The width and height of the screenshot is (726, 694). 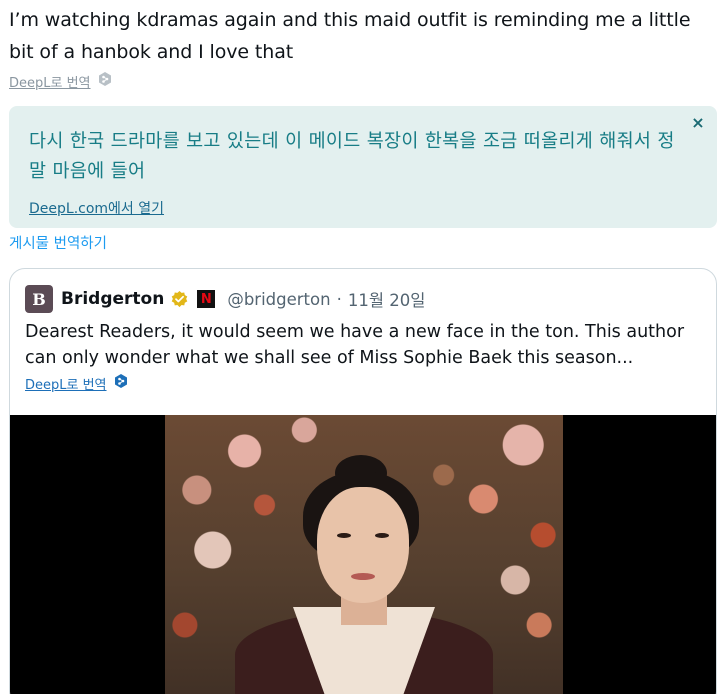 I want to click on quote-deepl-translate-label: DeepL로 번역, so click(x=66, y=385).